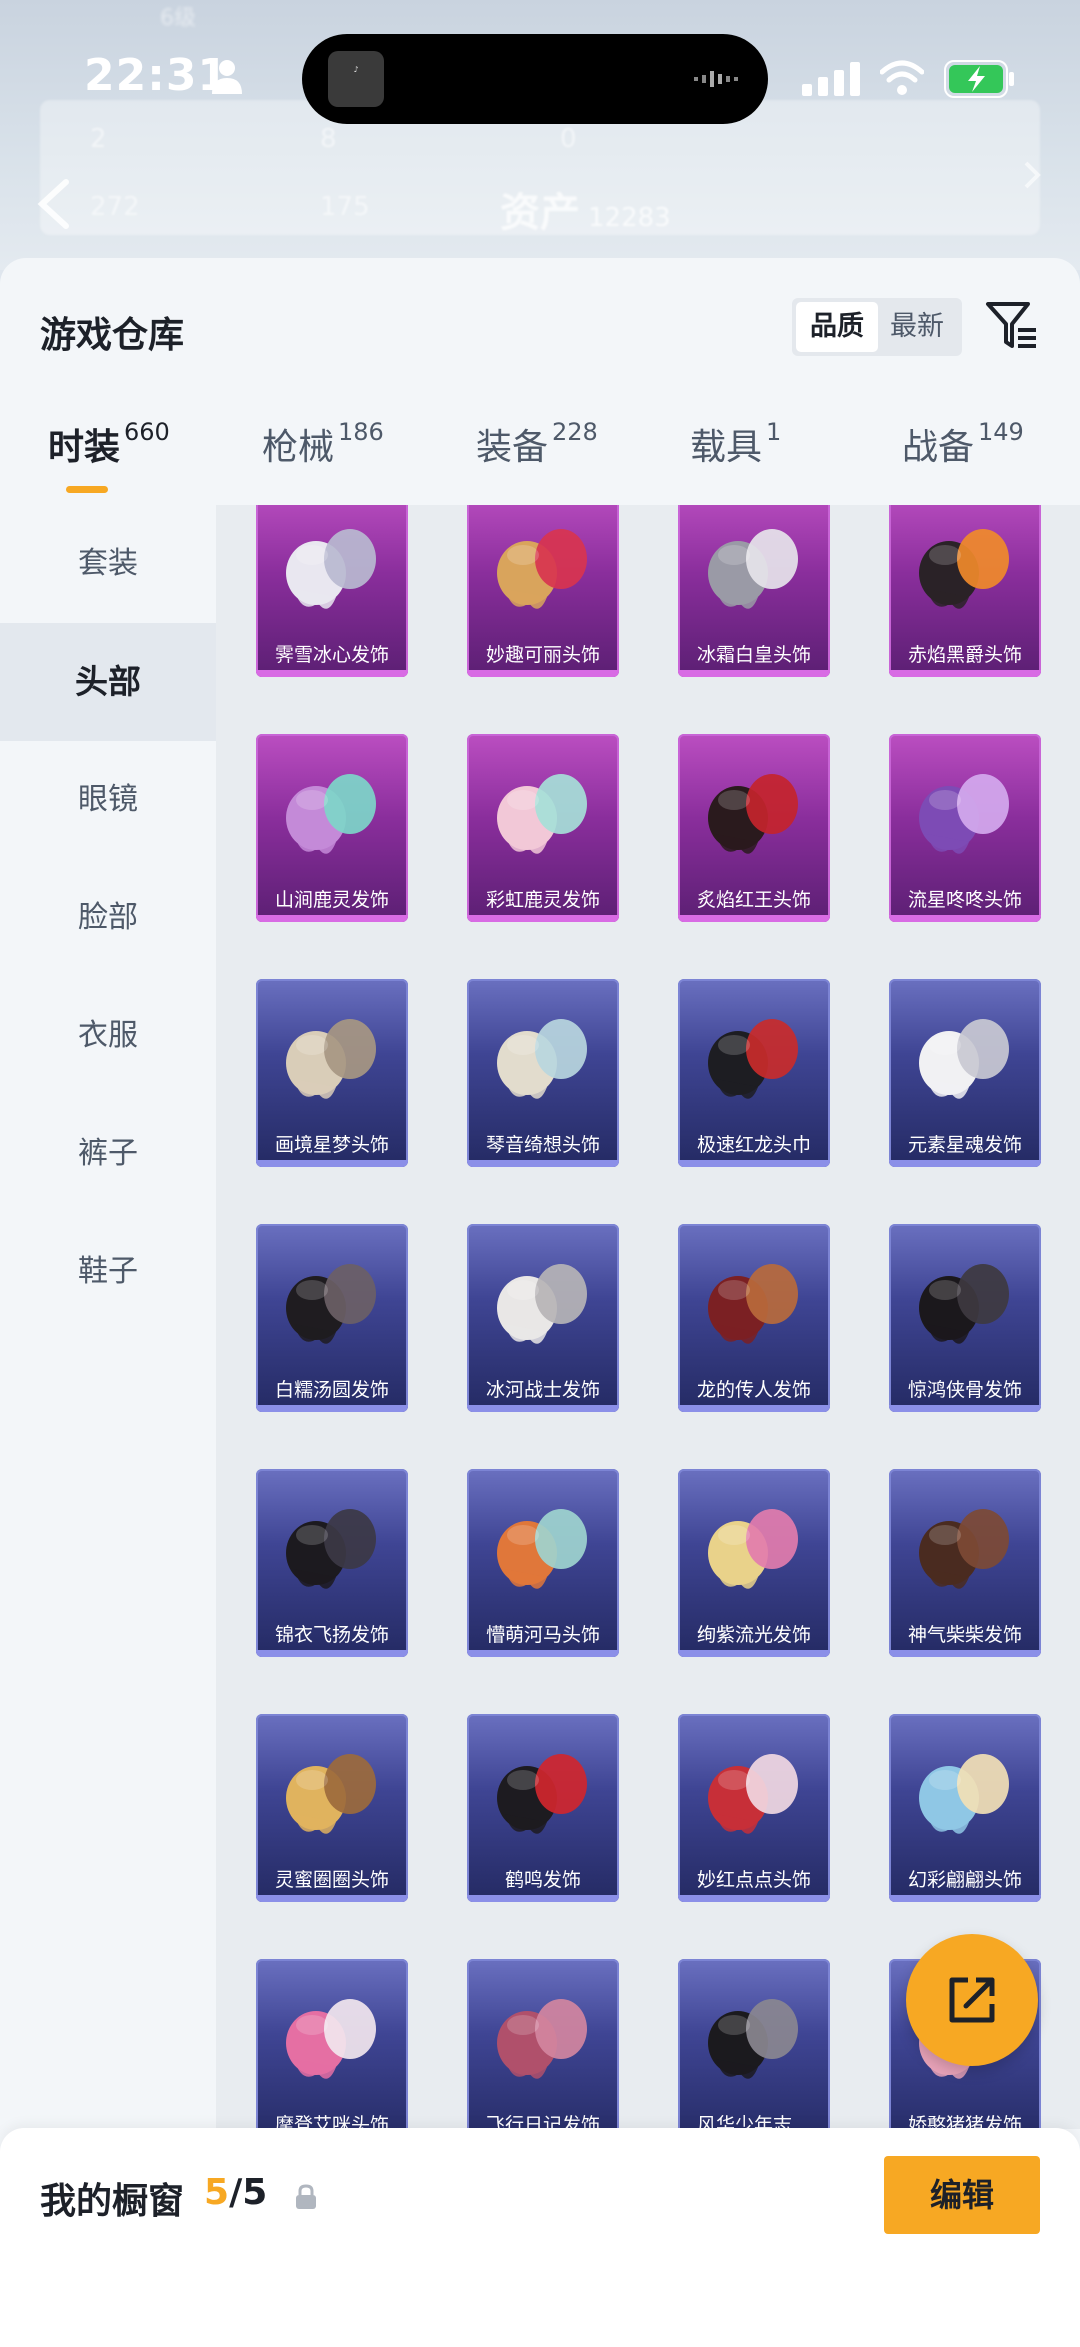 This screenshot has height=2347, width=1080. Describe the element at coordinates (965, 1808) in the screenshot. I see `item-card: 幻彩翩翩头饰` at that location.